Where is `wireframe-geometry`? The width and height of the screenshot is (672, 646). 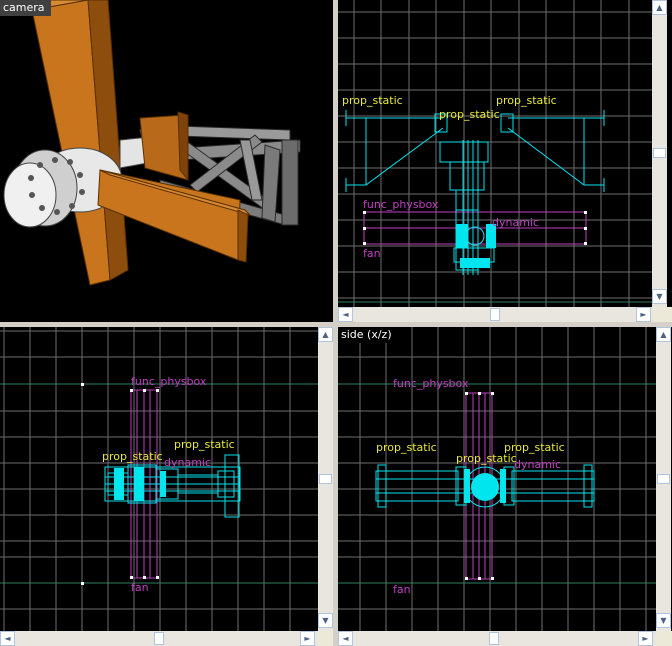 wireframe-geometry is located at coordinates (475, 192).